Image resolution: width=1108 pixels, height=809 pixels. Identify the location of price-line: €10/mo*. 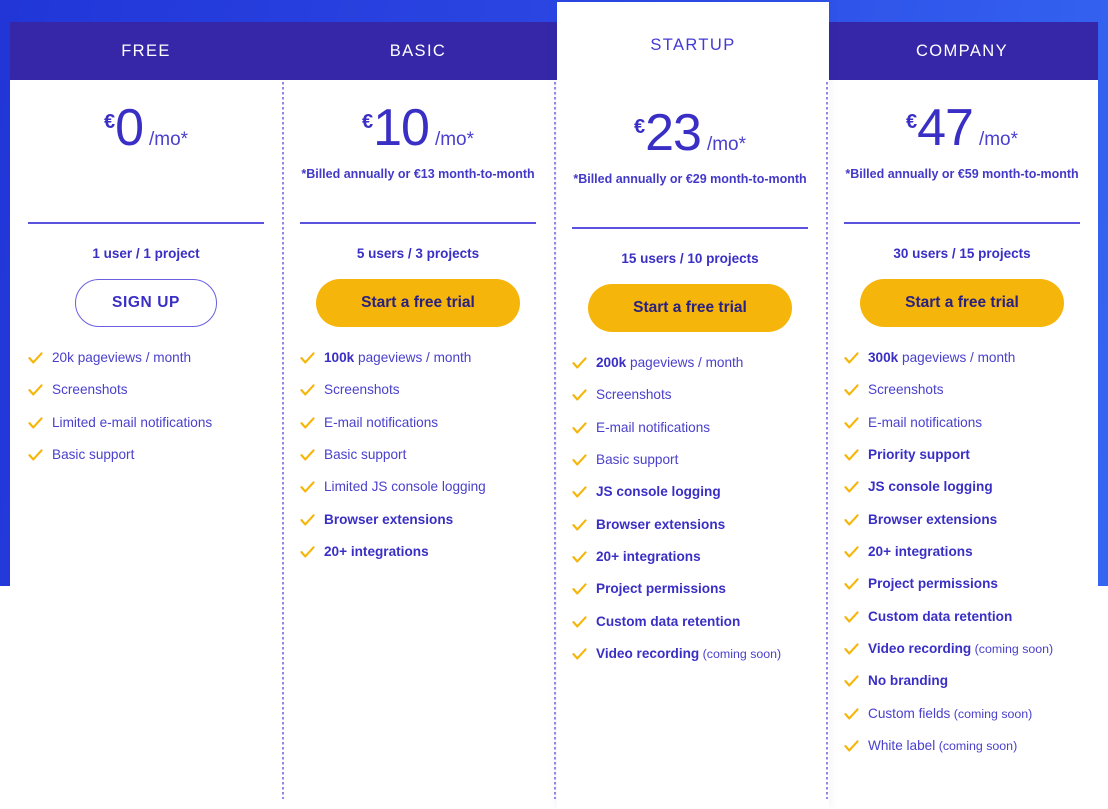
(418, 128).